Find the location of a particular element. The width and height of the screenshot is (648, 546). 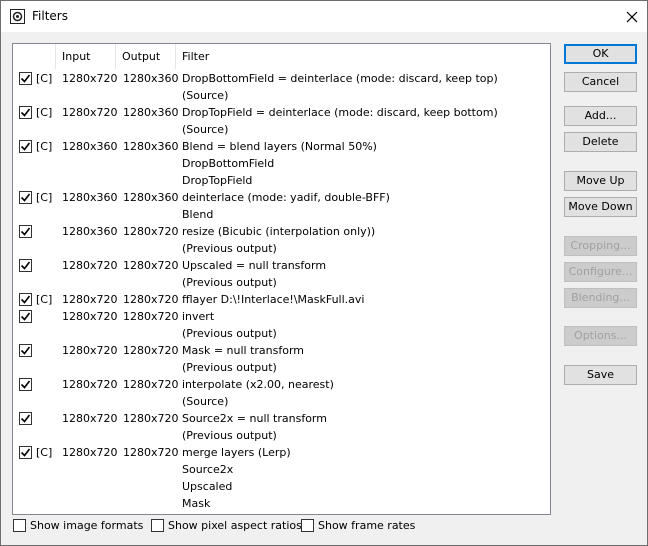

title-bar: Filters is located at coordinates (324, 16).